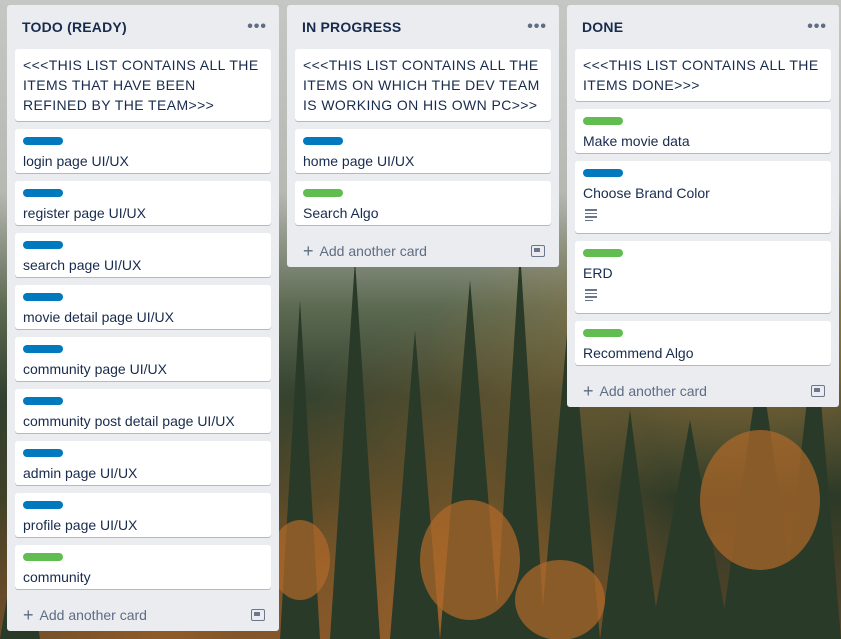  I want to click on card-title: ERD, so click(598, 273).